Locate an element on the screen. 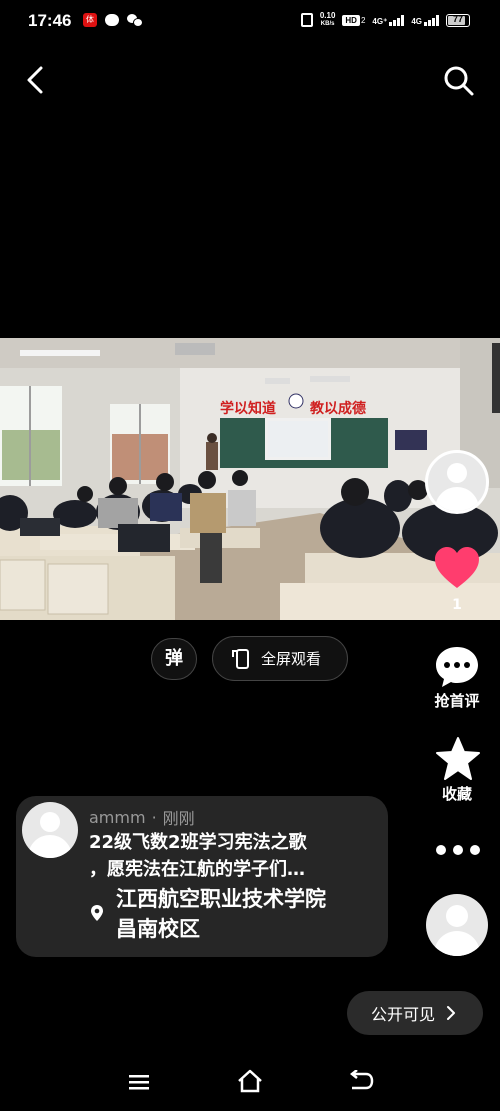 This screenshot has height=1111, width=500. post-meta: ammm · 刚刚 is located at coordinates (142, 817).